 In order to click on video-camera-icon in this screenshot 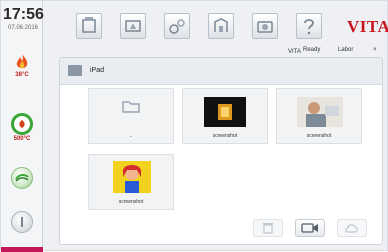, I will do `click(309, 228)`.